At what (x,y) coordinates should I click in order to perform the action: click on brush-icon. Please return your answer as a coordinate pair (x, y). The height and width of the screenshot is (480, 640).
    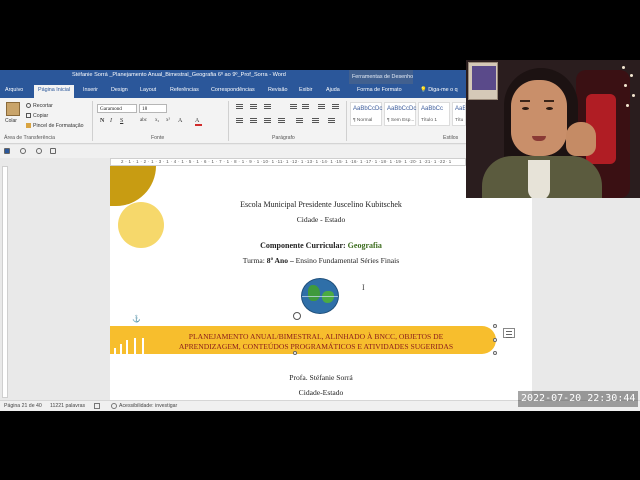
    Looking at the image, I should click on (28, 126).